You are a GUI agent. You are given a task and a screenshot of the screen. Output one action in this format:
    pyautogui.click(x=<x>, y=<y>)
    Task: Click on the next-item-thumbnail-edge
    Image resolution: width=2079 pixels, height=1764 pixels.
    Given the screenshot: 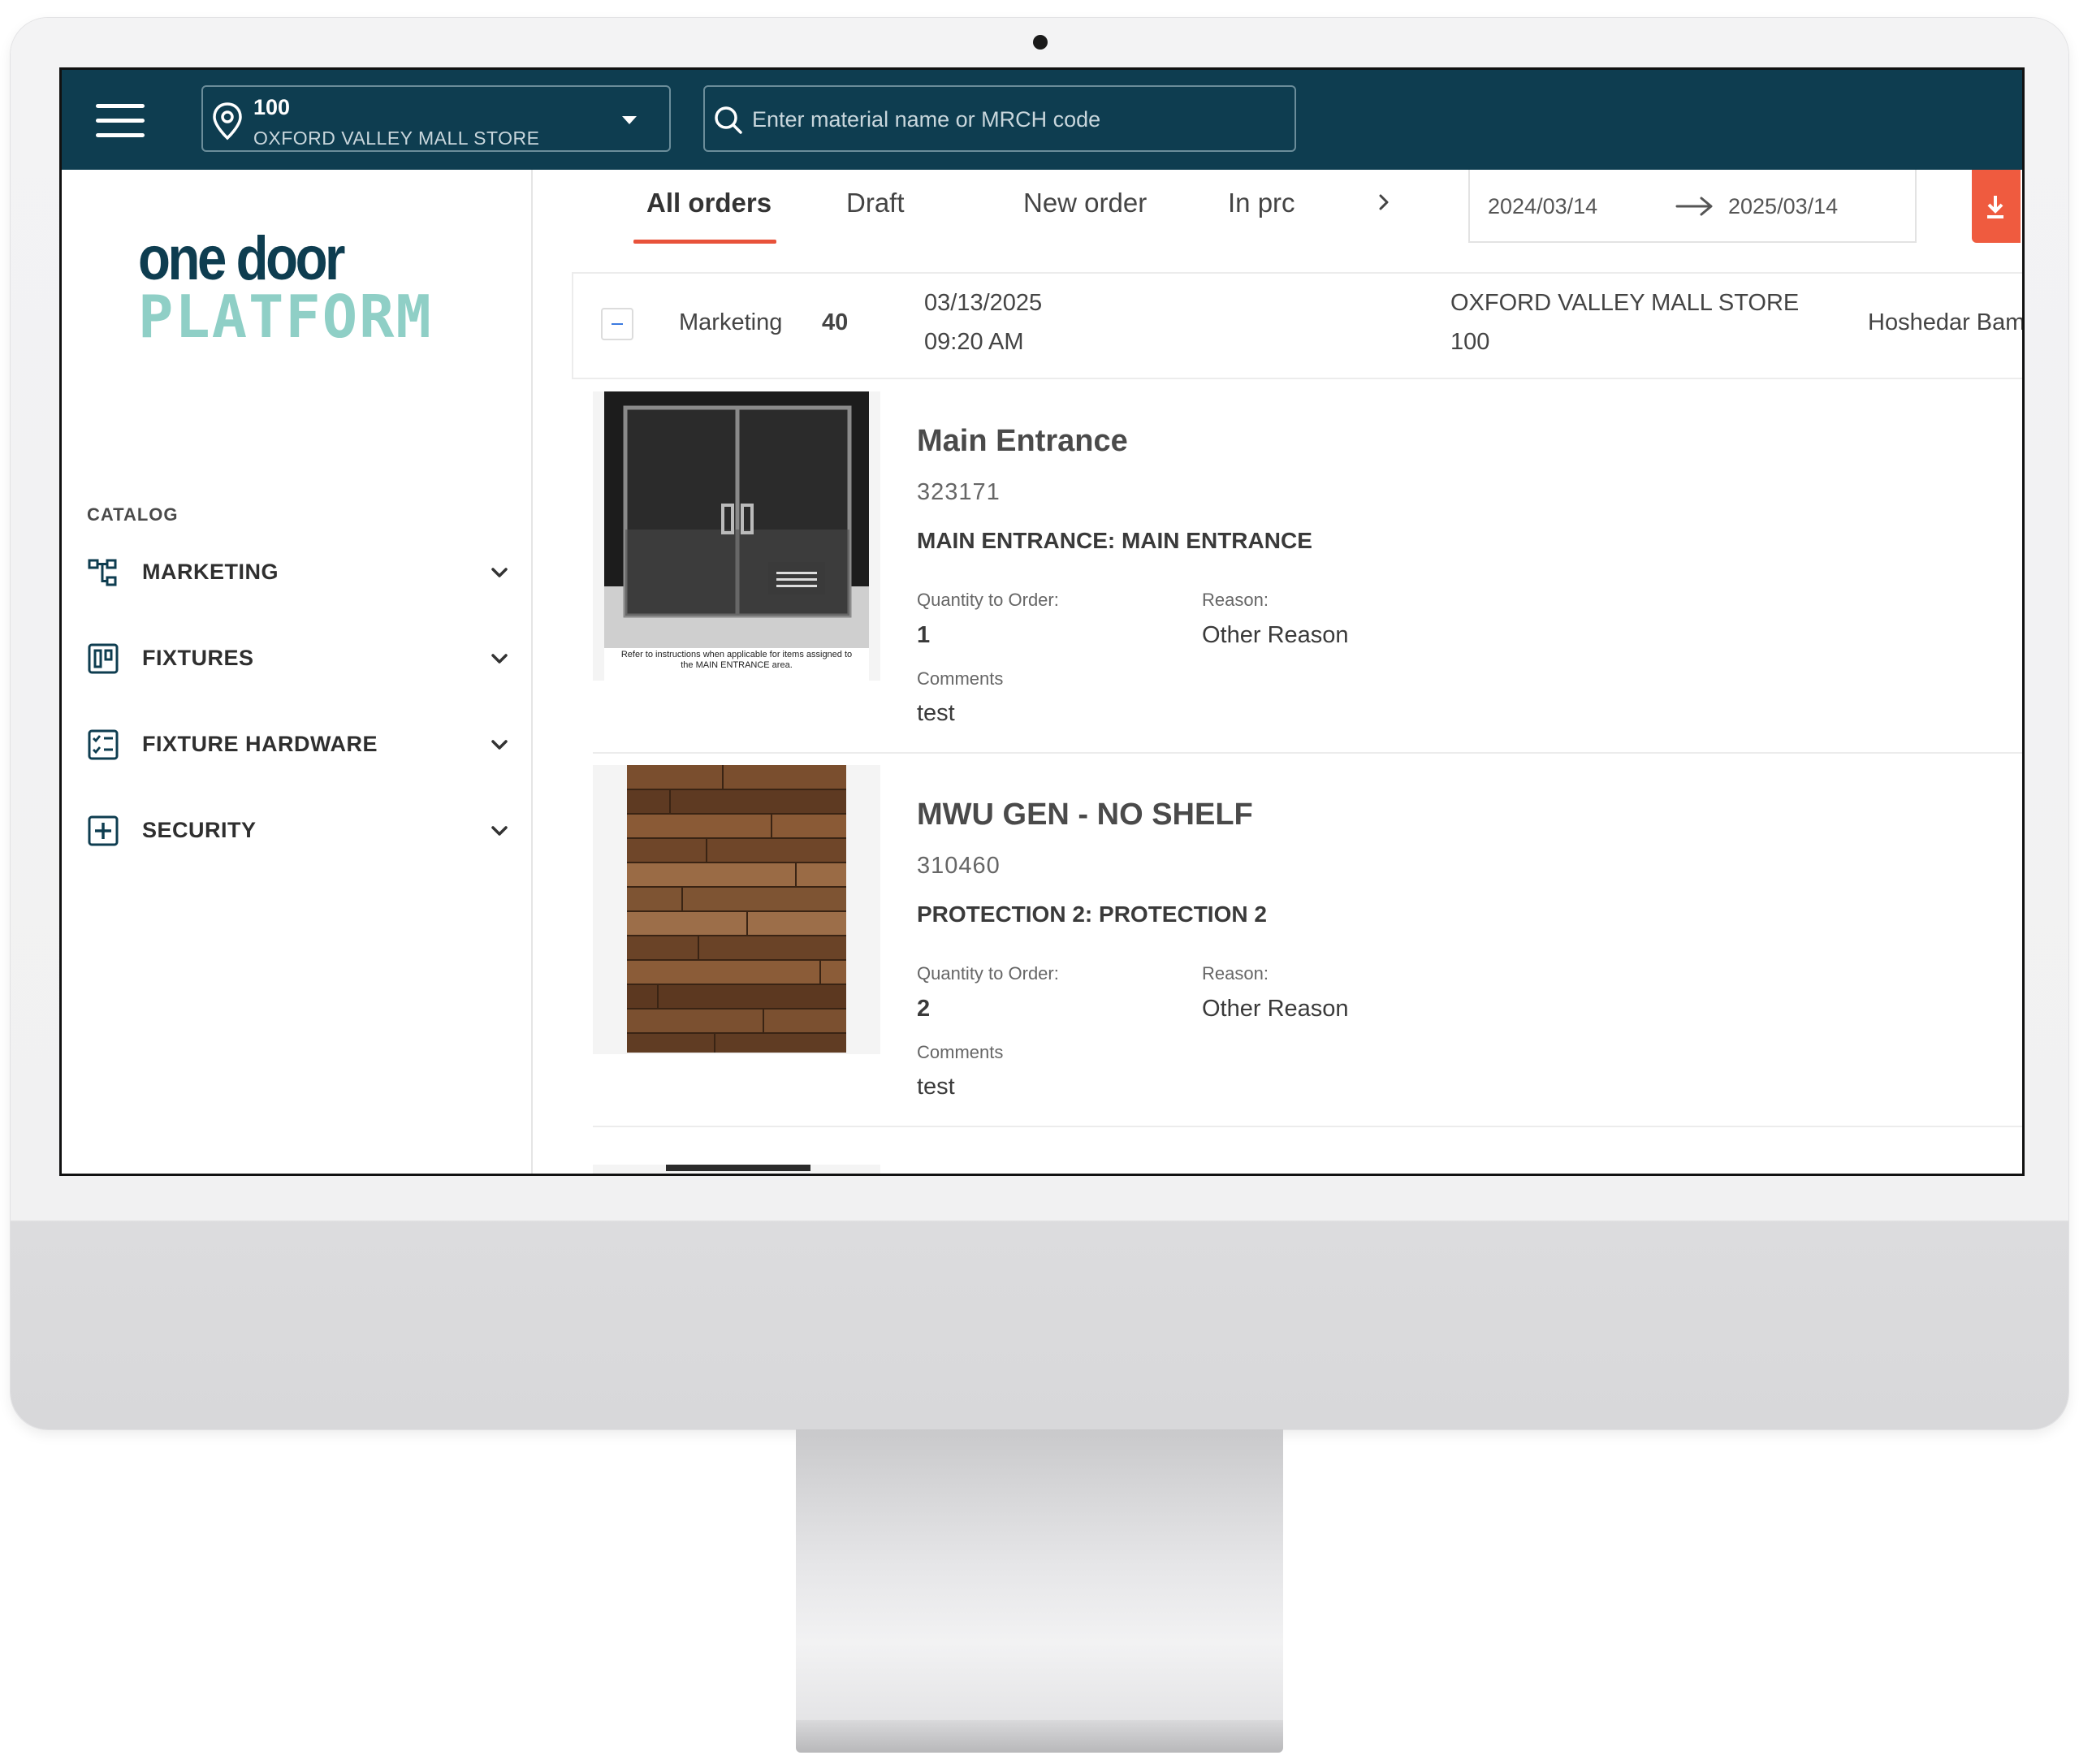 What is the action you would take?
    pyautogui.click(x=736, y=1170)
    